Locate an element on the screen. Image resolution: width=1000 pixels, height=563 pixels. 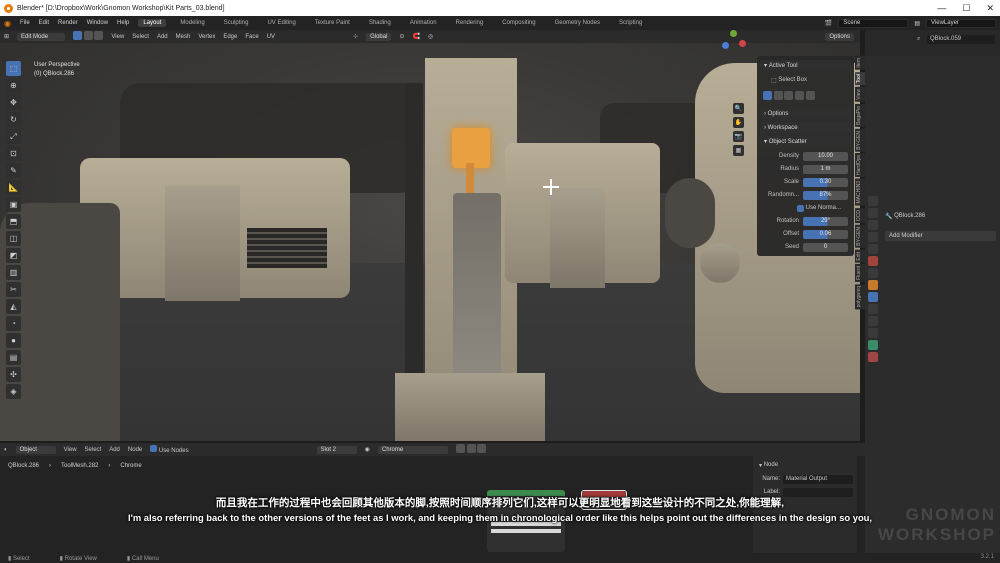
options-section: › Options is located at coordinates (805, 113).